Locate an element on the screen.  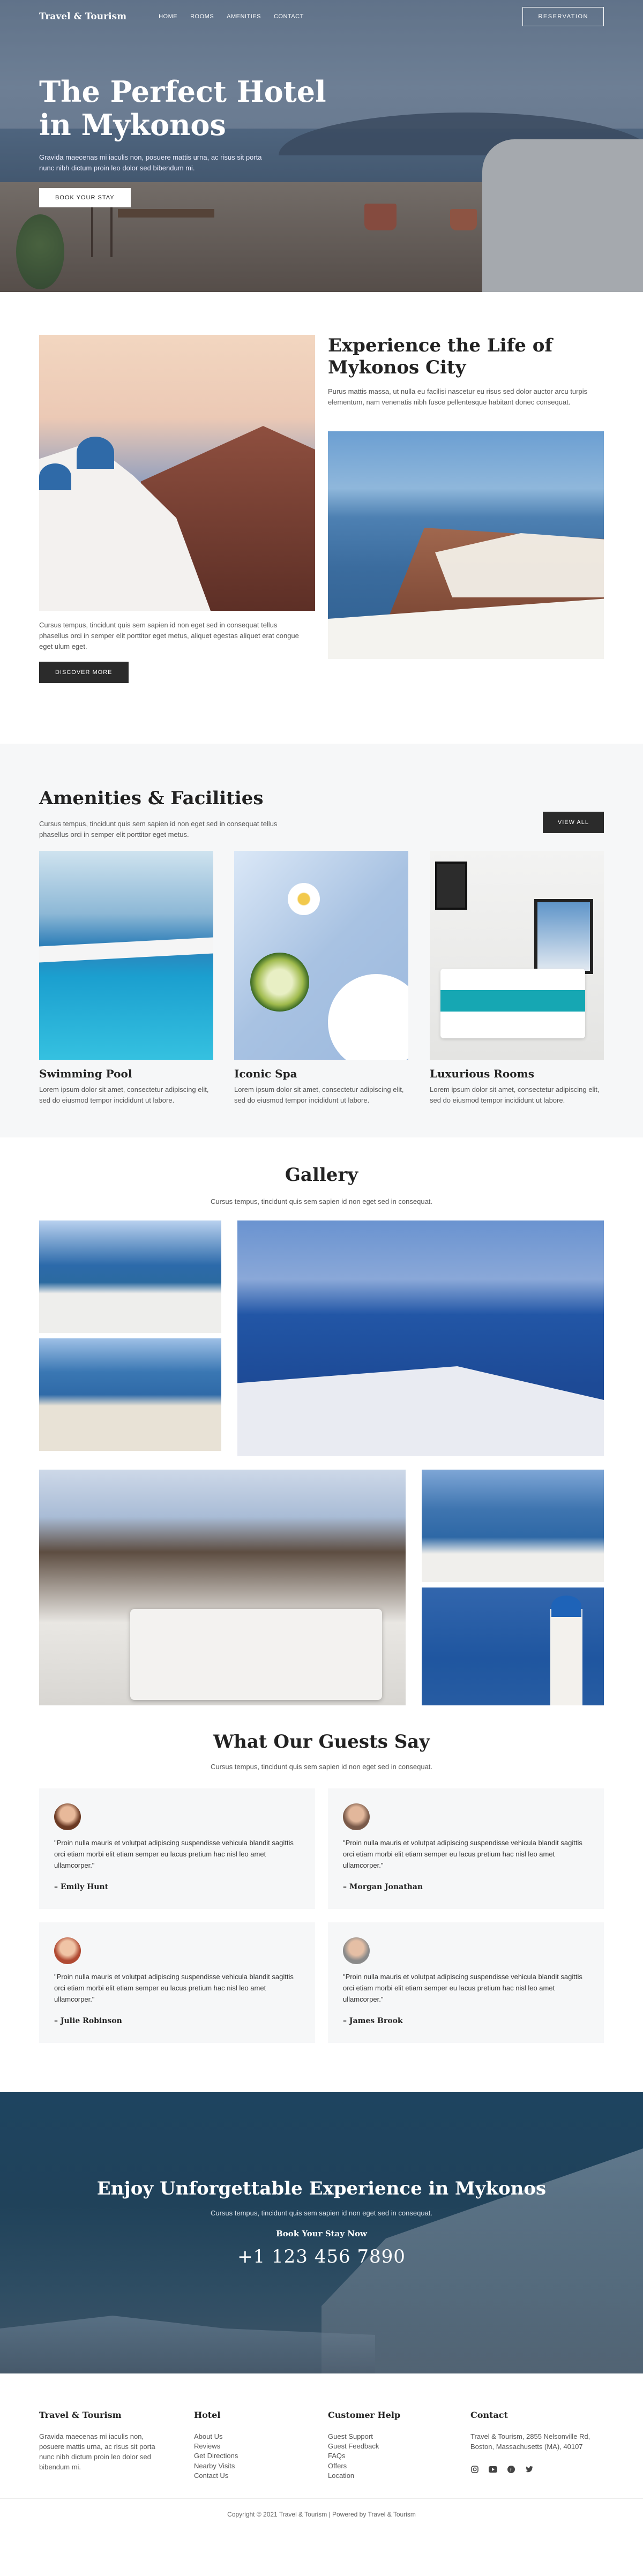
testimonials-title: What Our Guests Say is located at coordinates (322, 1742).